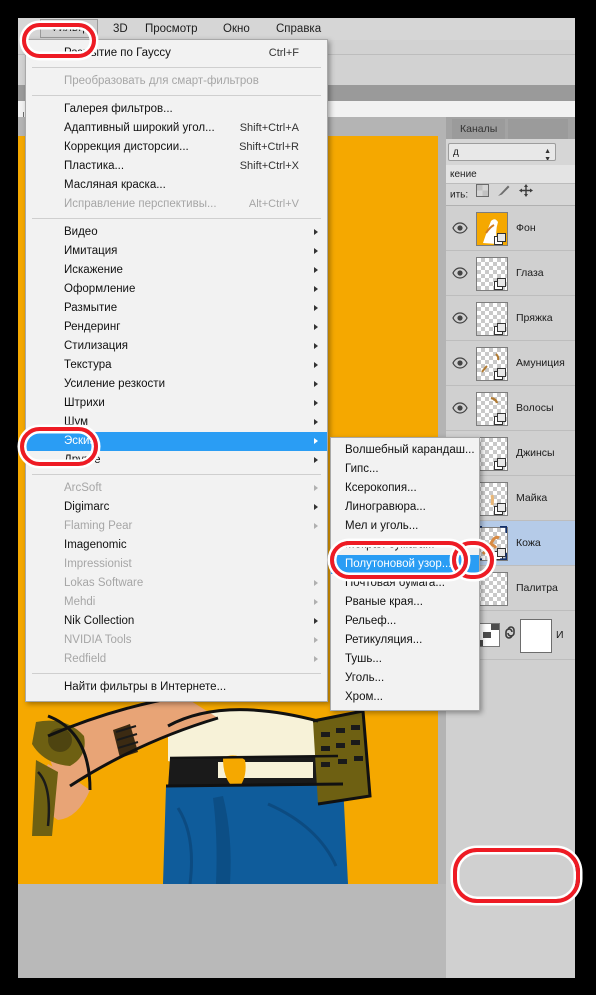 Image resolution: width=596 pixels, height=995 pixels. I want to click on opacity-row: кение, so click(510, 174).